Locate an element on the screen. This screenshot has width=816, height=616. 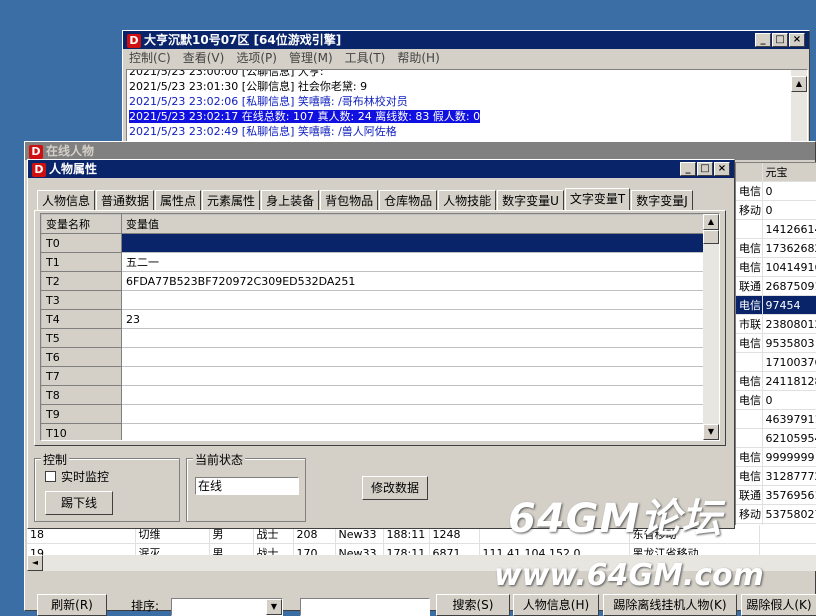
var-name-cell: T6 is located at coordinates (81, 357).